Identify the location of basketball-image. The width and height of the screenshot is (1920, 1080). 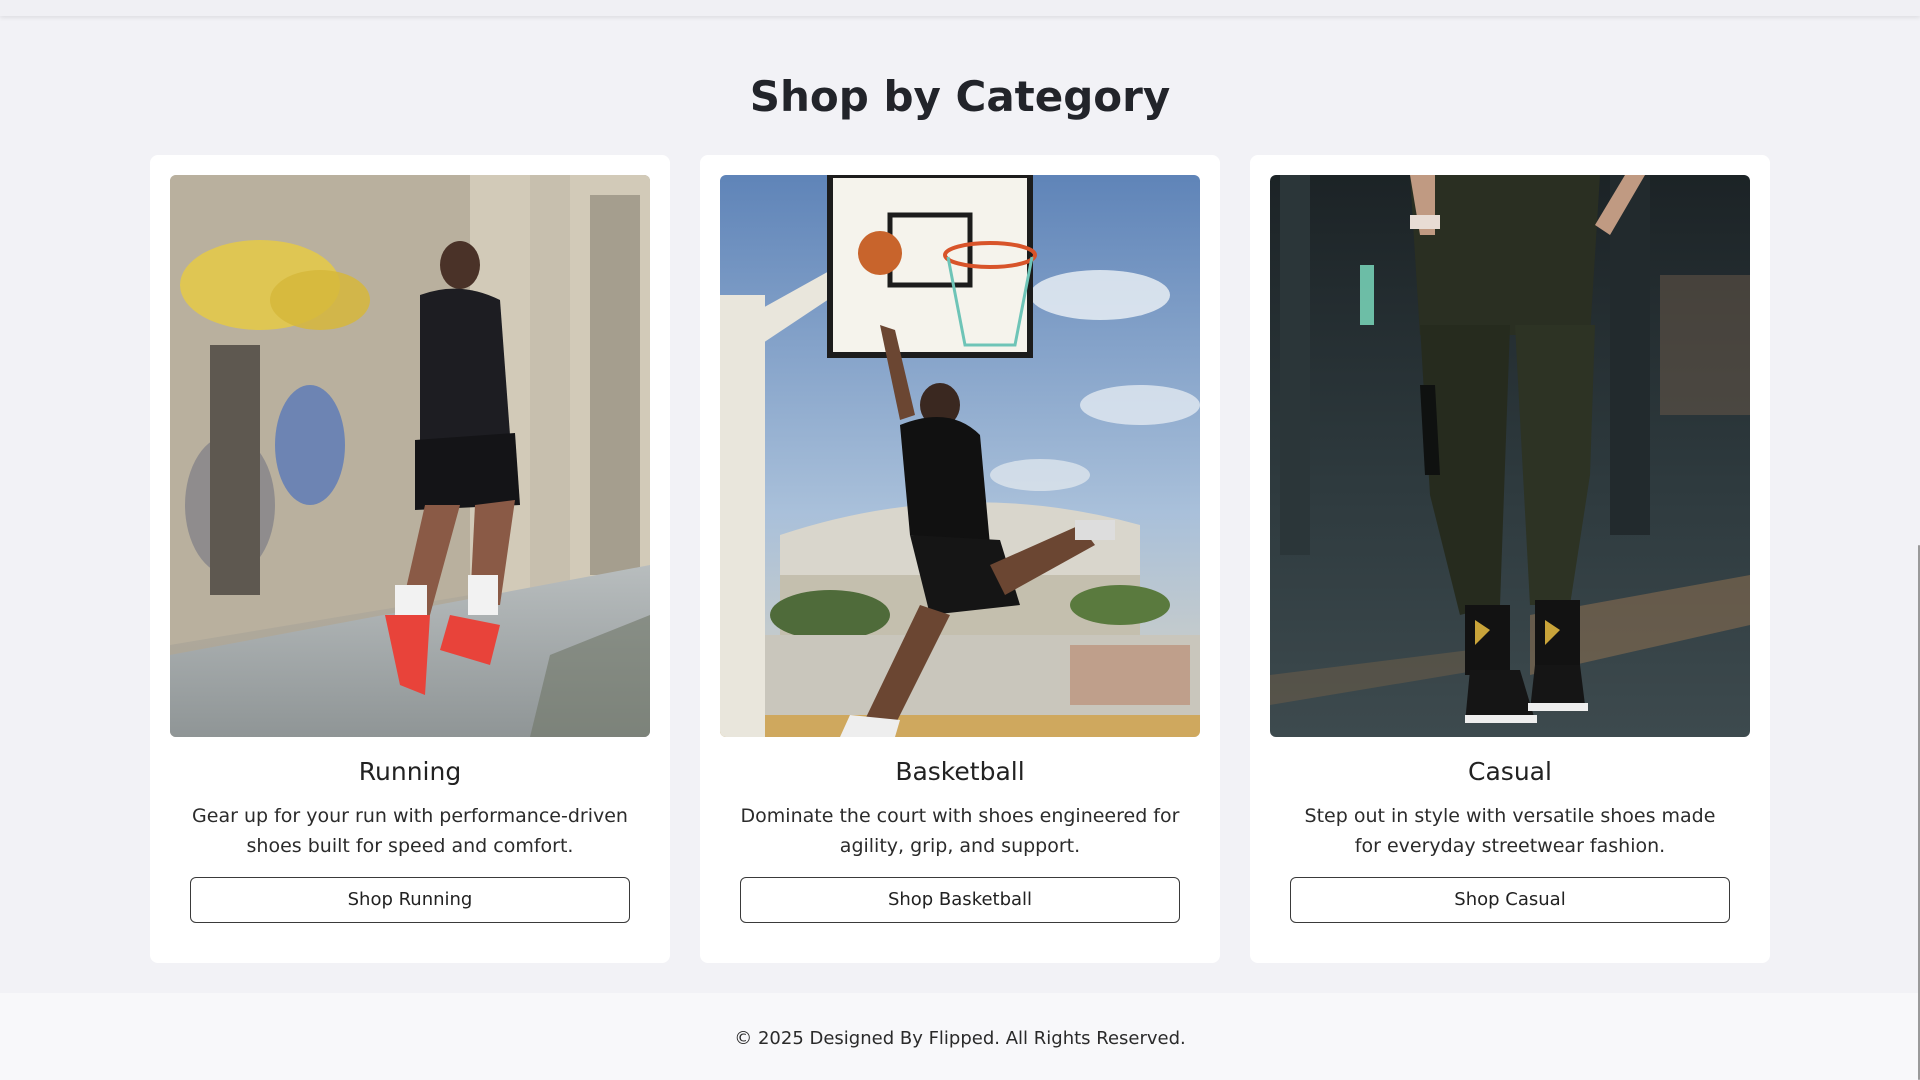
(960, 456).